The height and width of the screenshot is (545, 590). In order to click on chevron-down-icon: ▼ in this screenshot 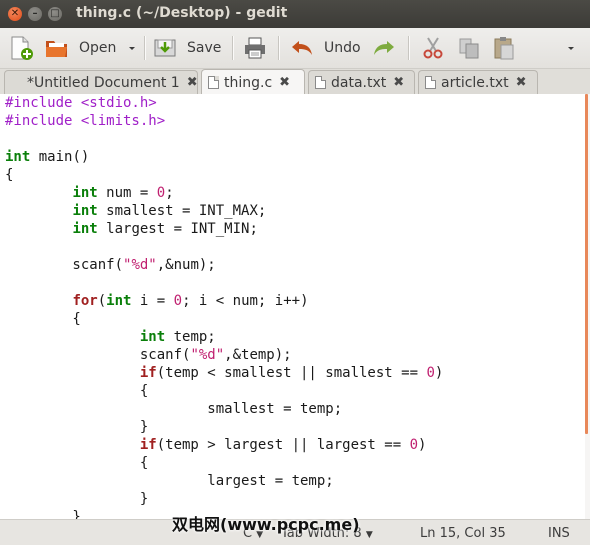, I will do `click(369, 535)`.